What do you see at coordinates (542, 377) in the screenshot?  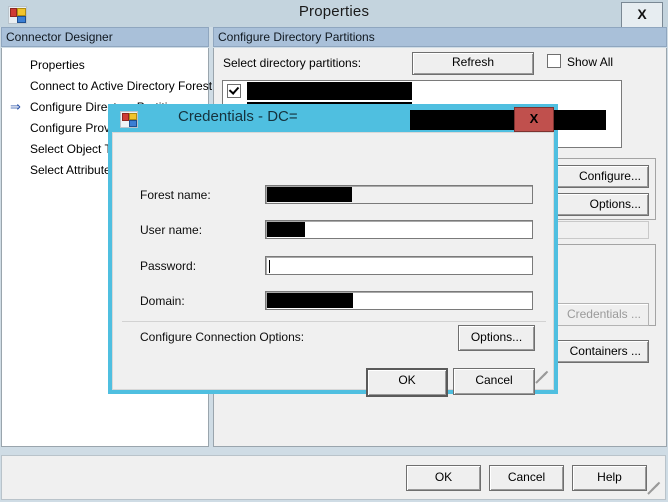 I see `dialog-resize-grip` at bounding box center [542, 377].